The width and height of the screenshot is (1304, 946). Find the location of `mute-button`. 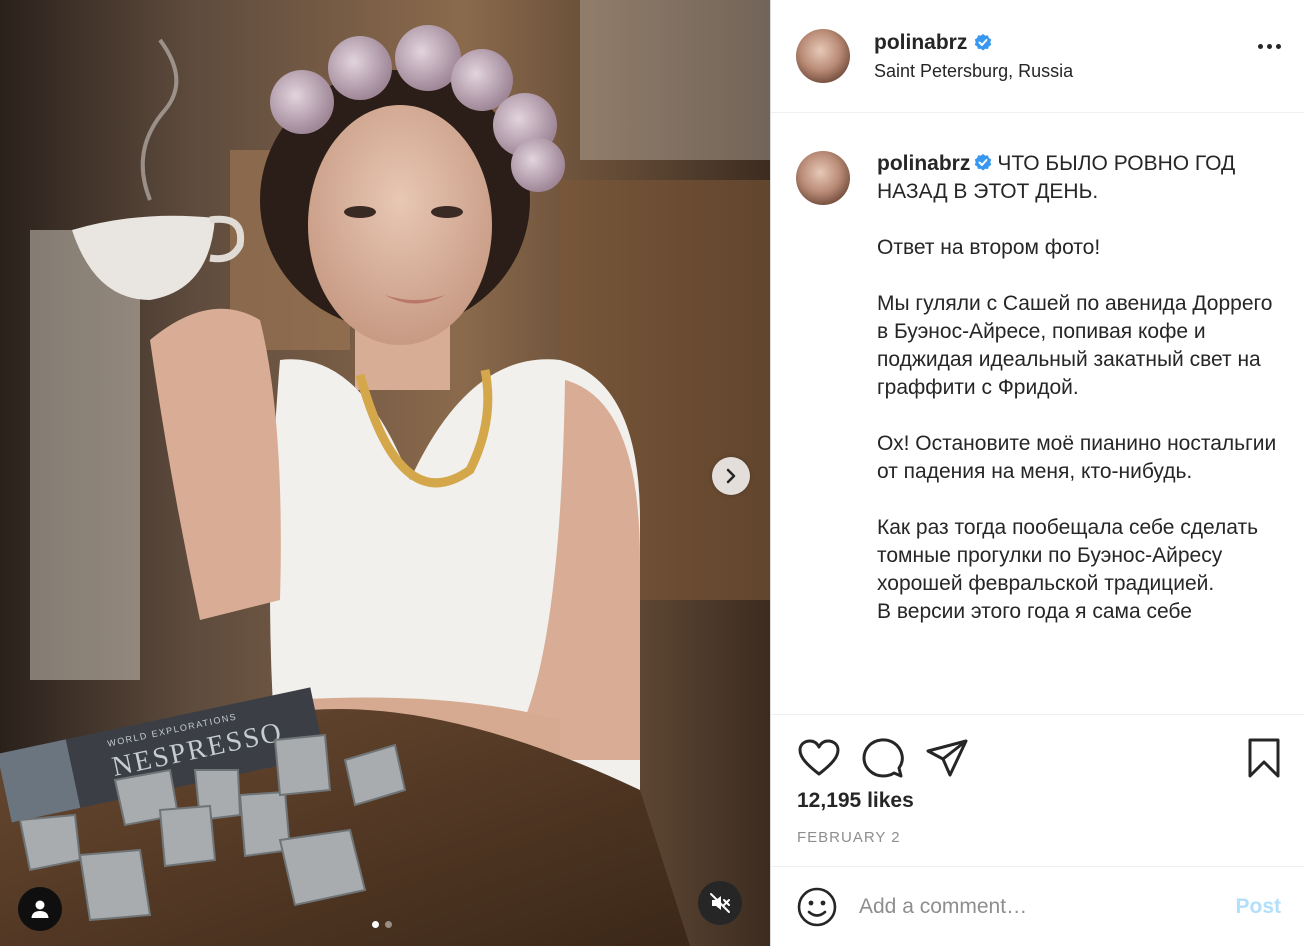

mute-button is located at coordinates (720, 903).